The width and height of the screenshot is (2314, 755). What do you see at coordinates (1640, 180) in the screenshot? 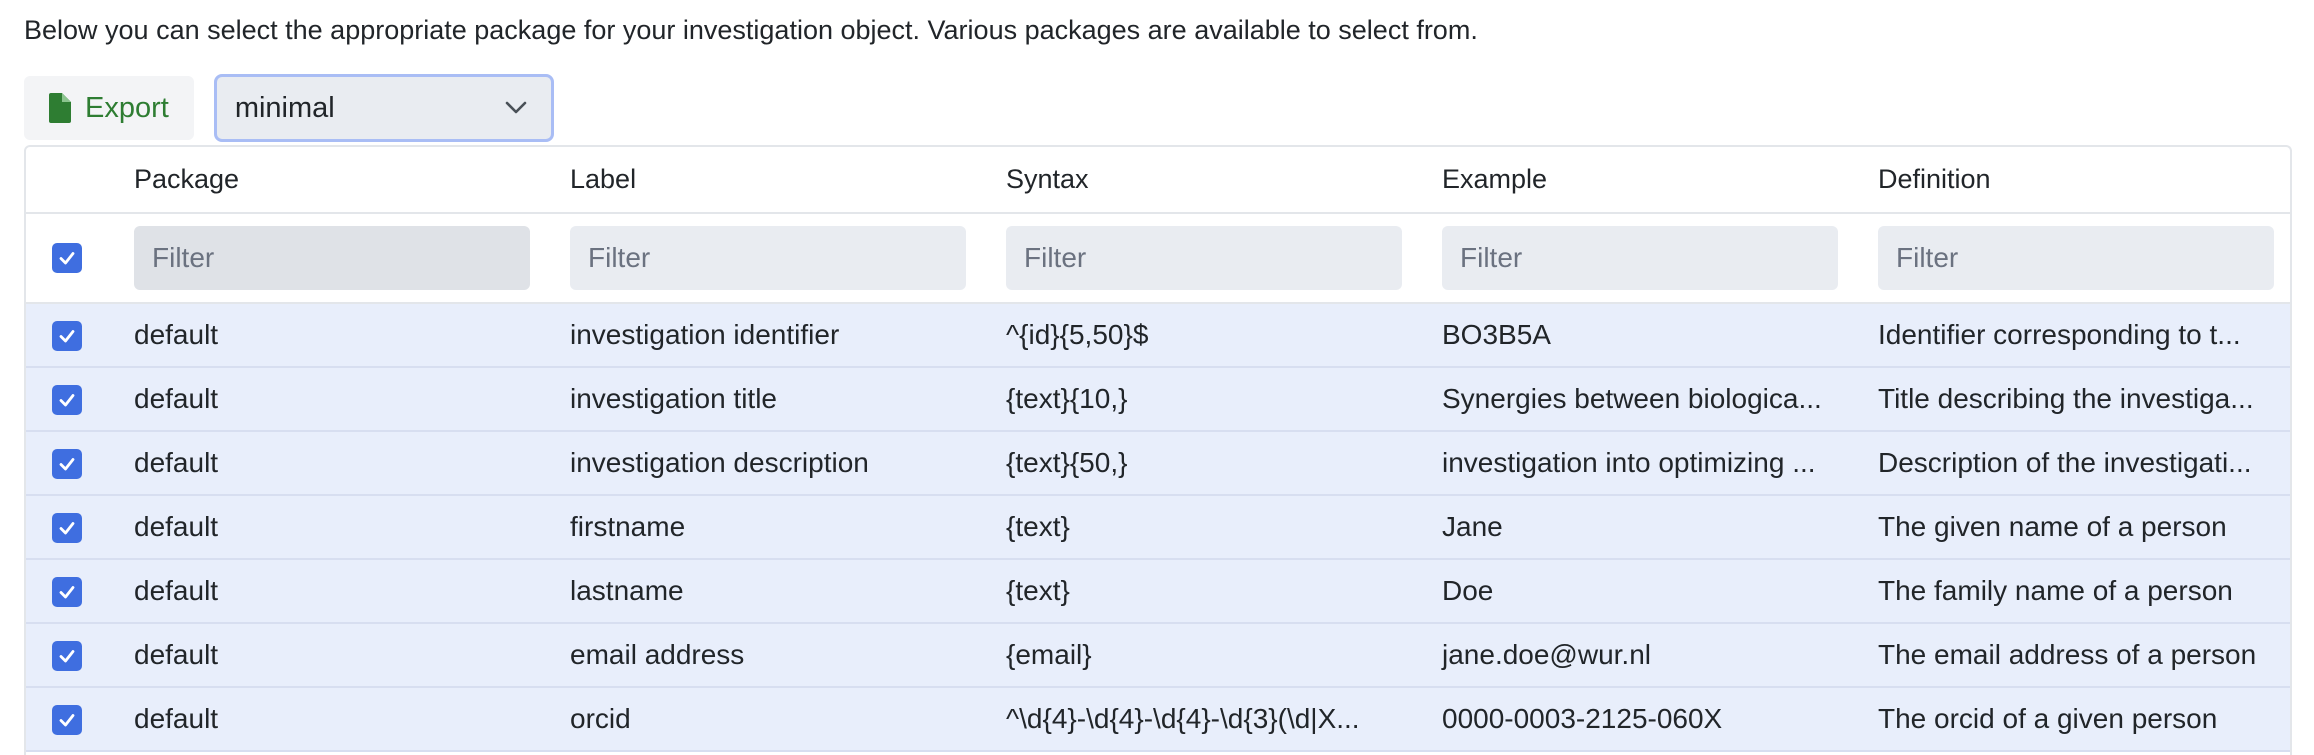
I see `header-example: Example` at bounding box center [1640, 180].